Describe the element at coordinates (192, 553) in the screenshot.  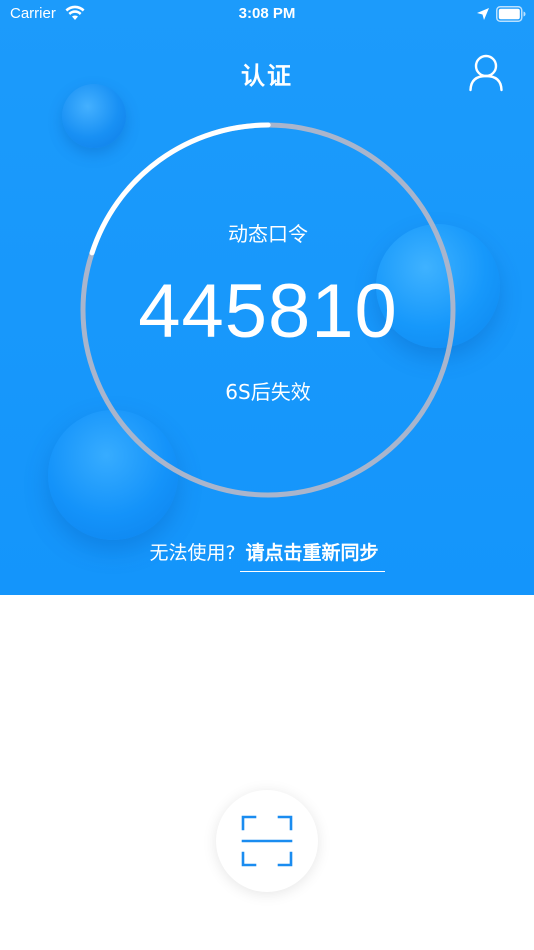
I see `resync-prefix: 无法使用?` at that location.